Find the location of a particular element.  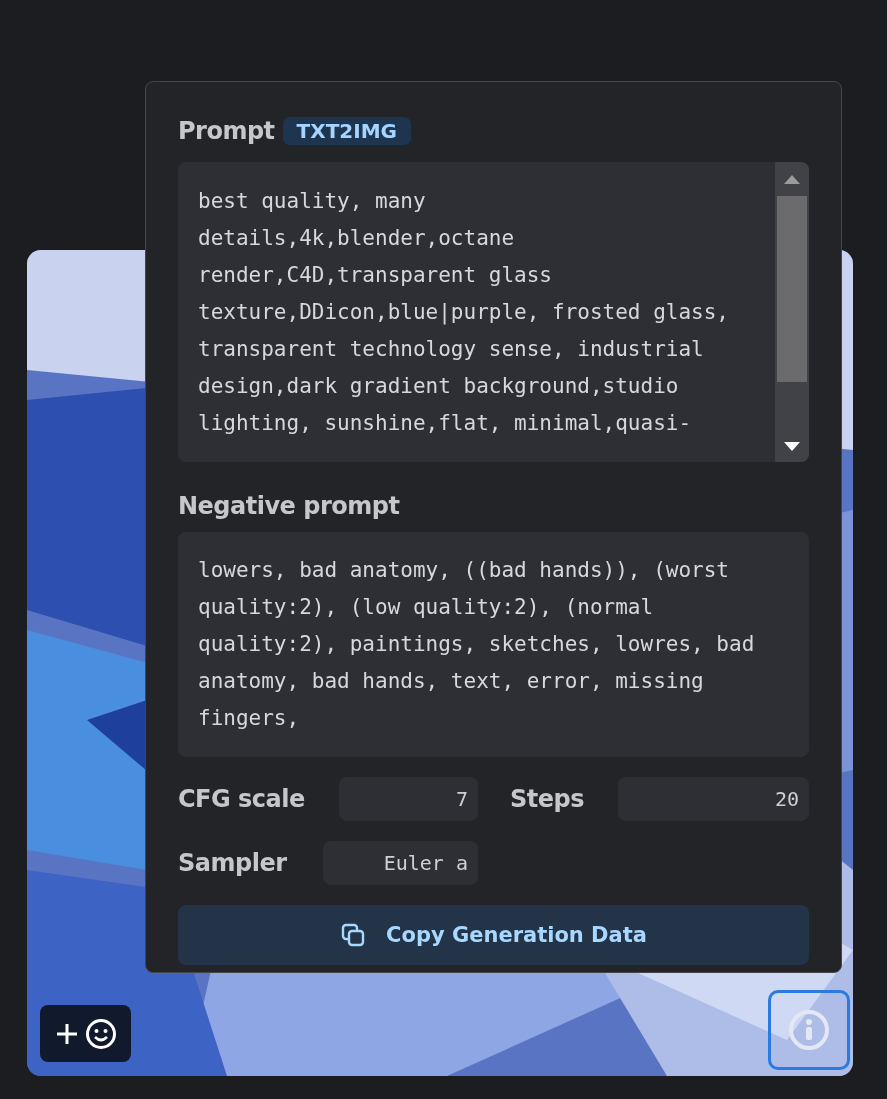

plus-icon is located at coordinates (66, 1033).